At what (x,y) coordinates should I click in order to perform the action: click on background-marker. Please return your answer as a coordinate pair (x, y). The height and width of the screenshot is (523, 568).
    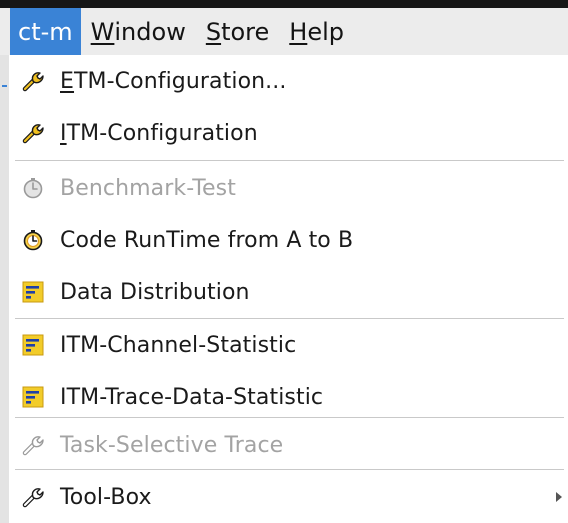
    Looking at the image, I should click on (4, 86).